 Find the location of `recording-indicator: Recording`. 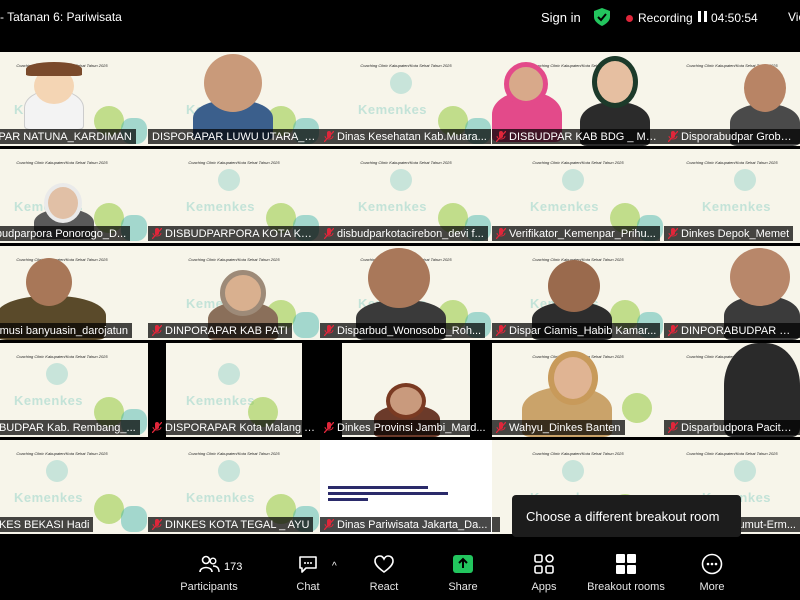

recording-indicator: Recording is located at coordinates (659, 18).